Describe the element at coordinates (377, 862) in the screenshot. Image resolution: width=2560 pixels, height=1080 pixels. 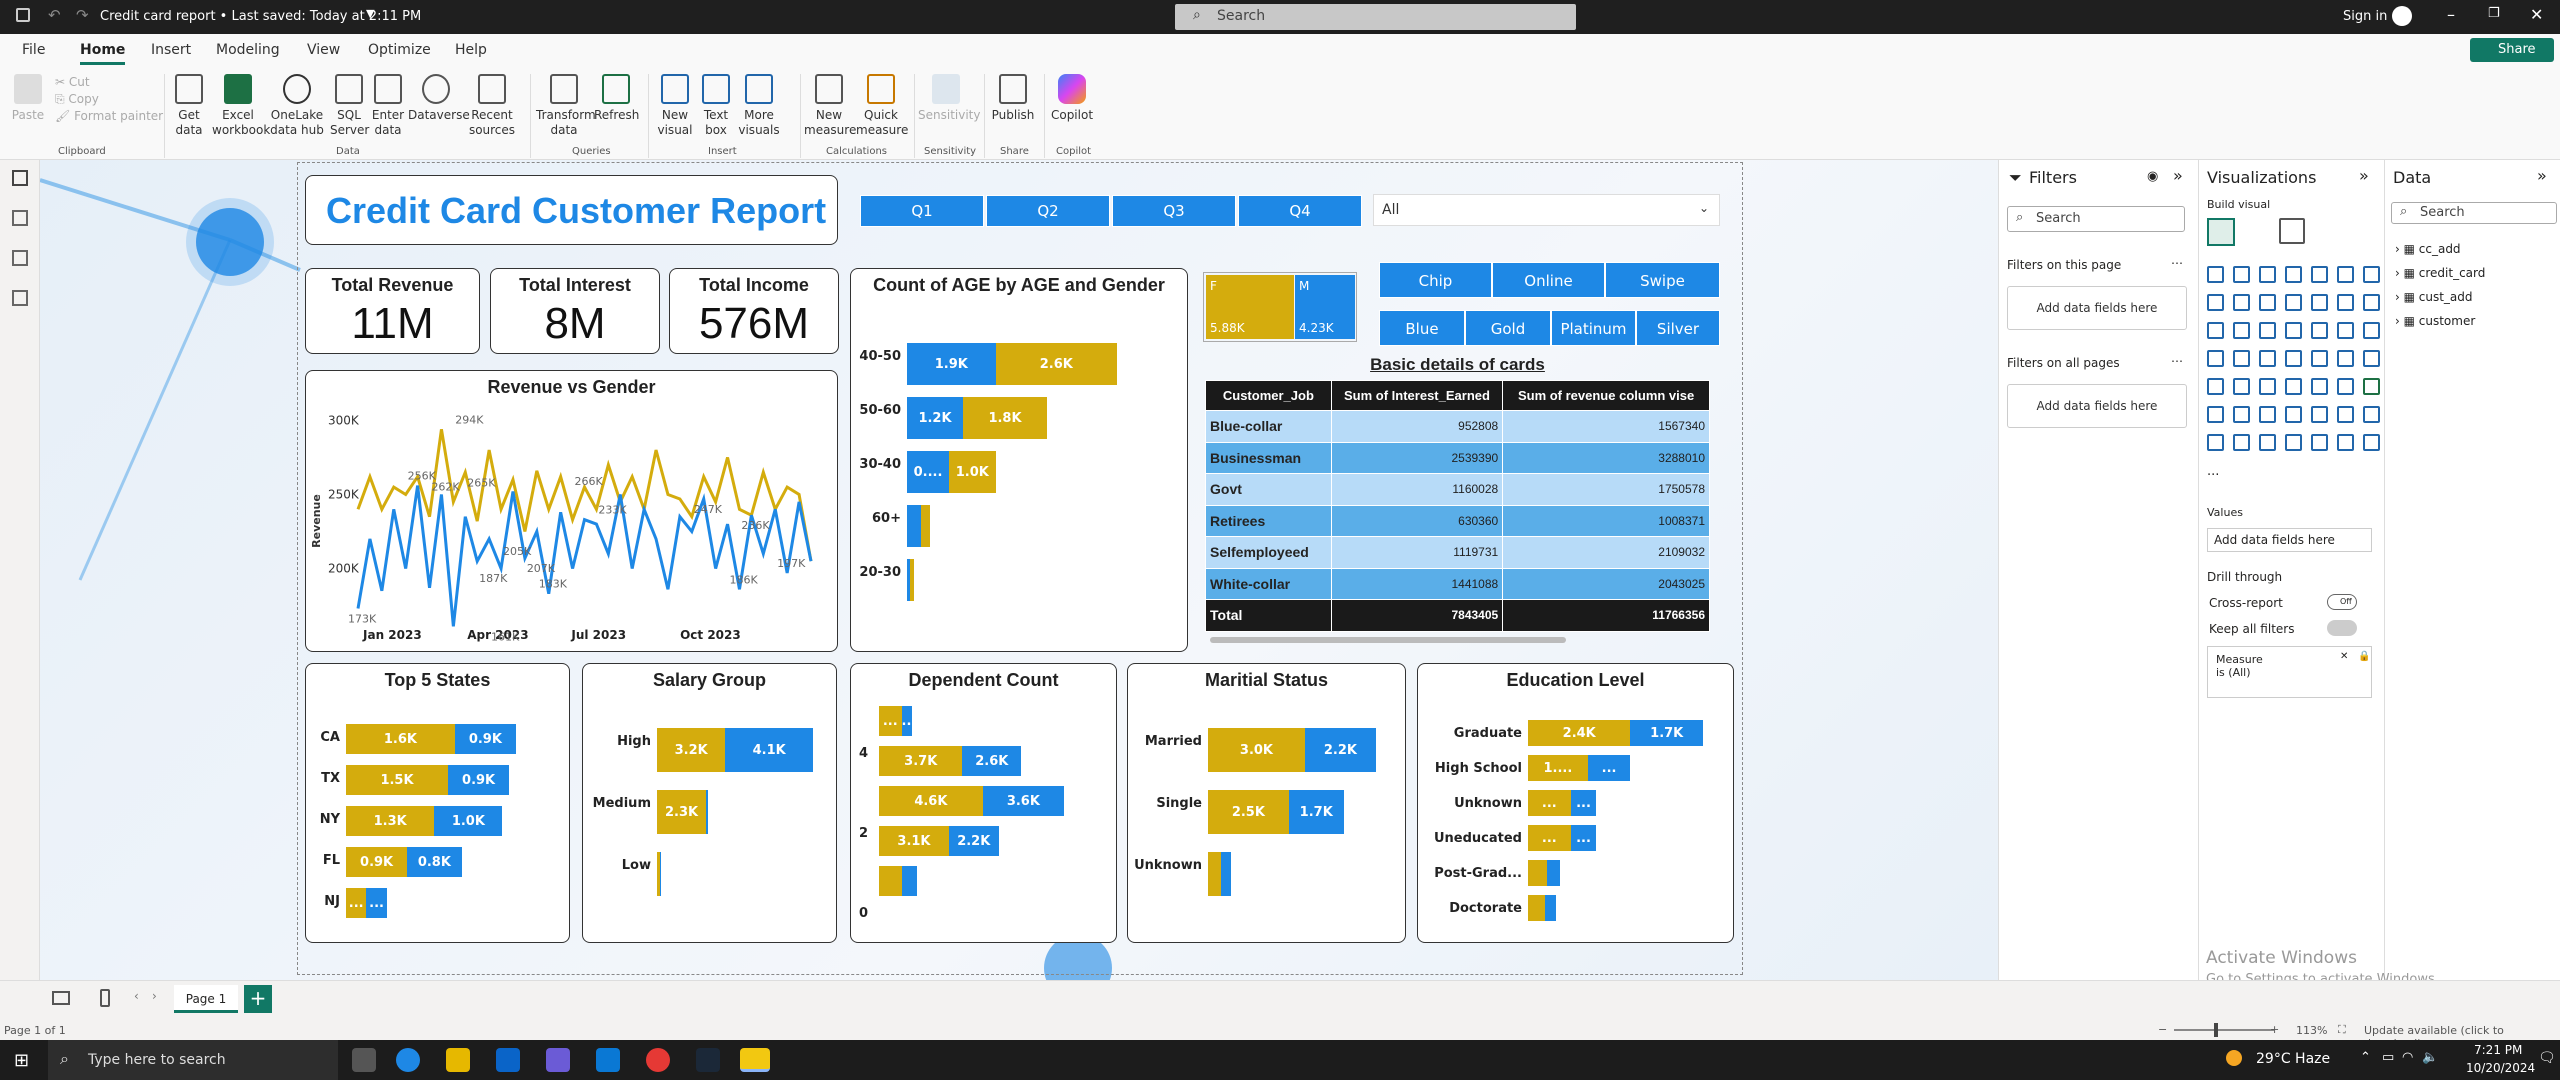
I see `bar-segment-first: 0.9K` at that location.